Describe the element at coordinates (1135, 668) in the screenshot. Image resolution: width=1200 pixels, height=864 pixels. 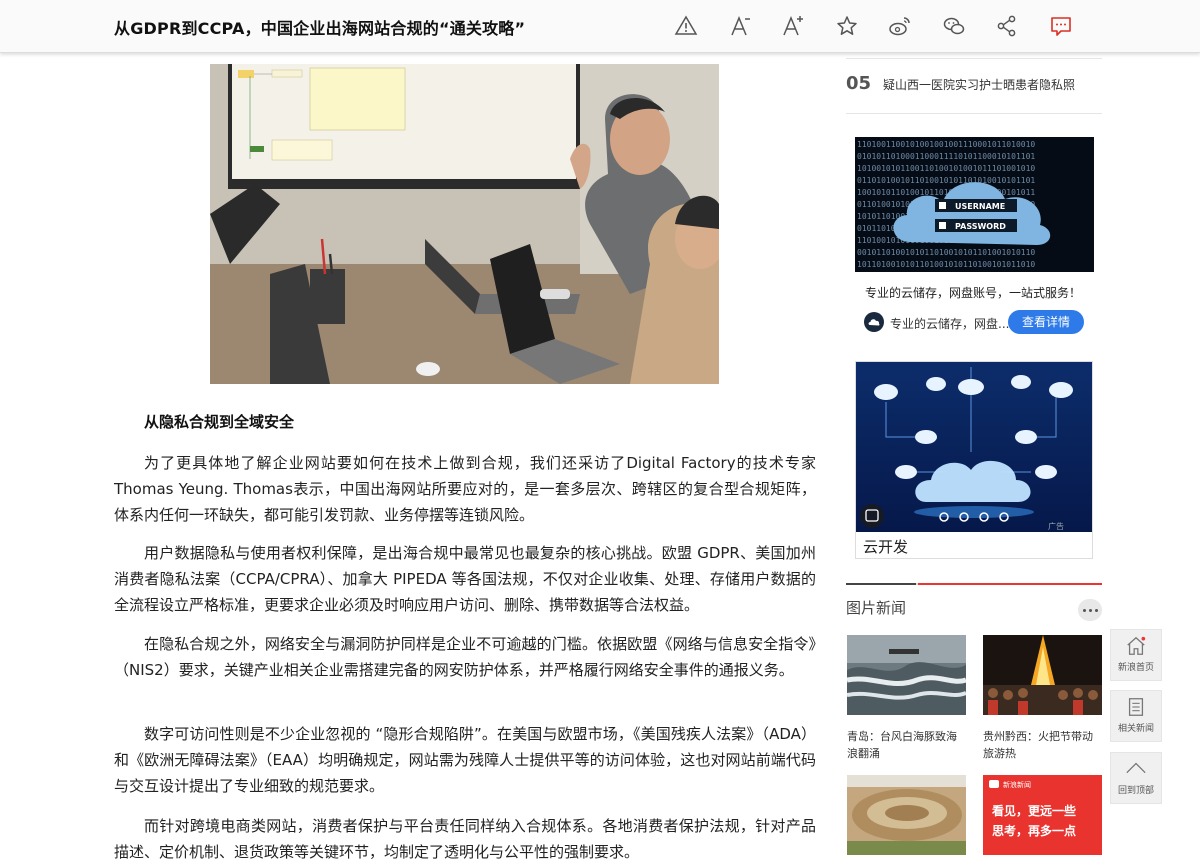
I see `sina-home-label: 新浪首页` at that location.